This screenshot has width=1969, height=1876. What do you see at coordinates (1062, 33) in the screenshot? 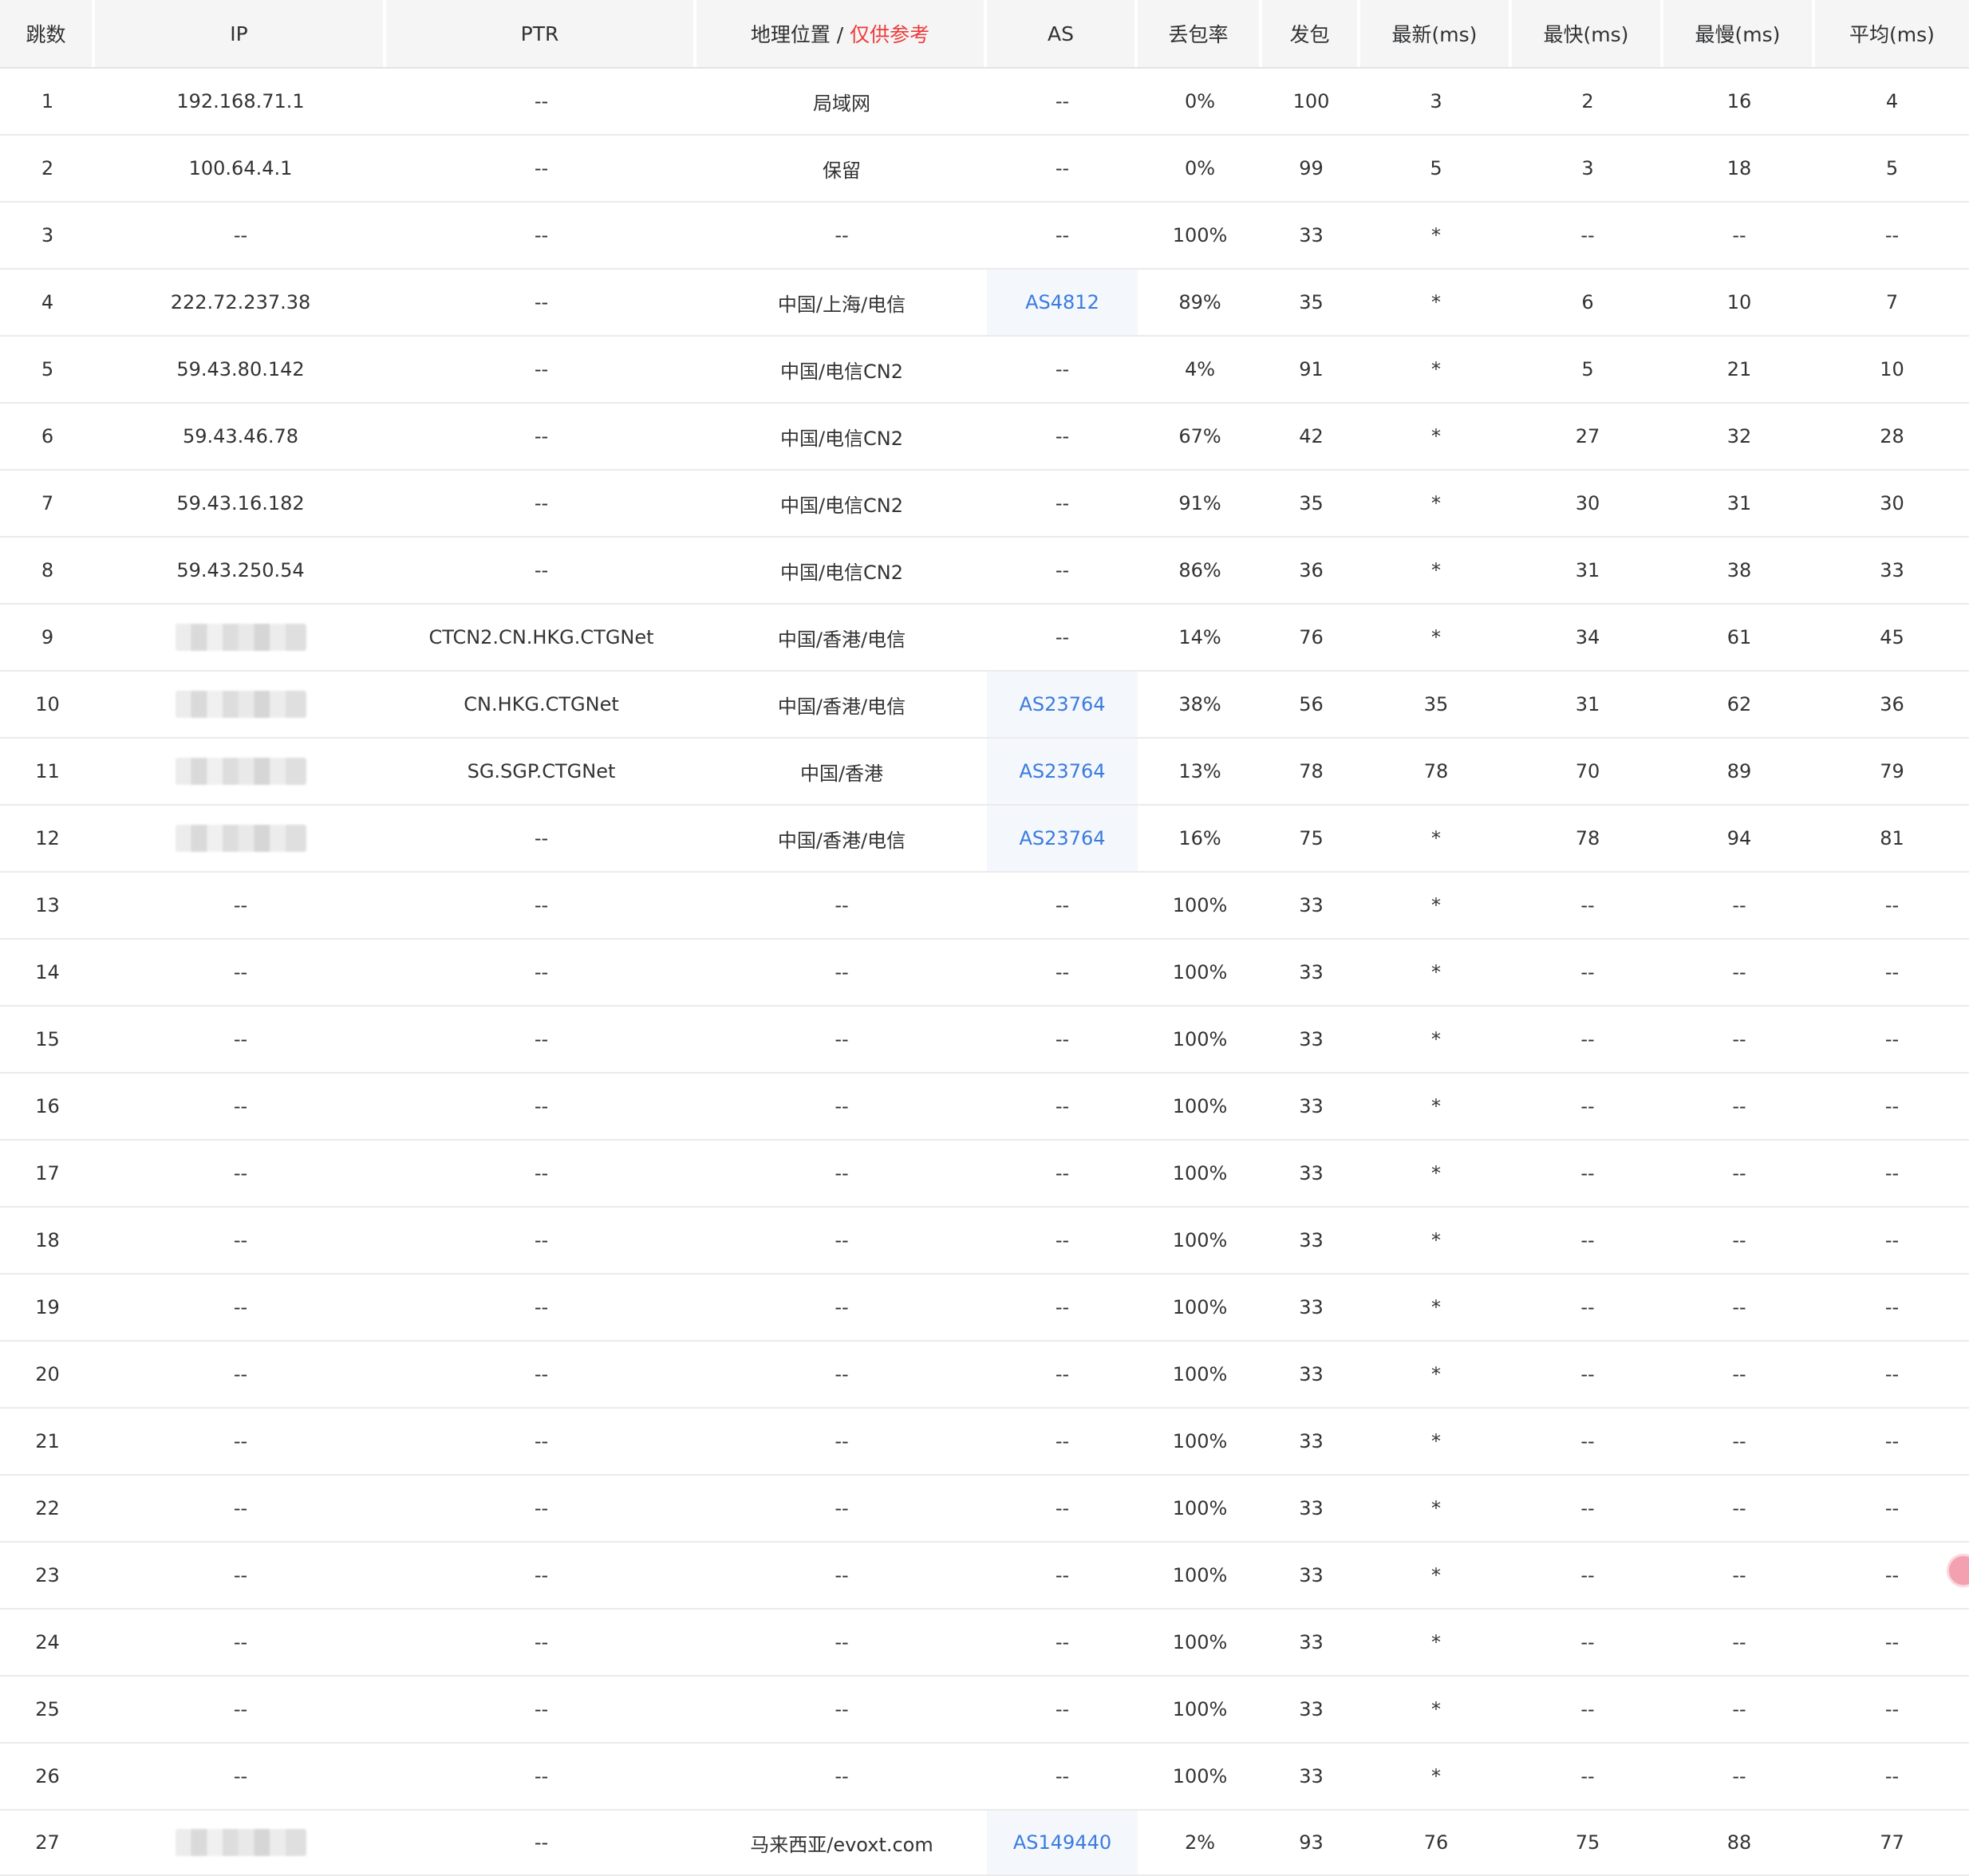
I see `header-as: AS` at bounding box center [1062, 33].